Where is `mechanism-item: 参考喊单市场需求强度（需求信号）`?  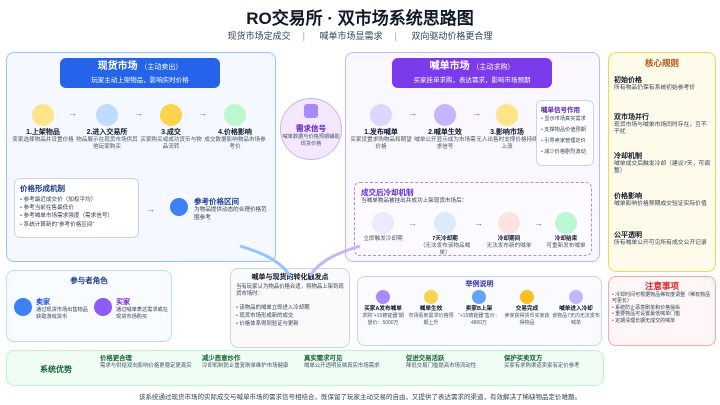
mechanism-item: 参考喊单市场需求强度（需求信号） is located at coordinates (76, 216).